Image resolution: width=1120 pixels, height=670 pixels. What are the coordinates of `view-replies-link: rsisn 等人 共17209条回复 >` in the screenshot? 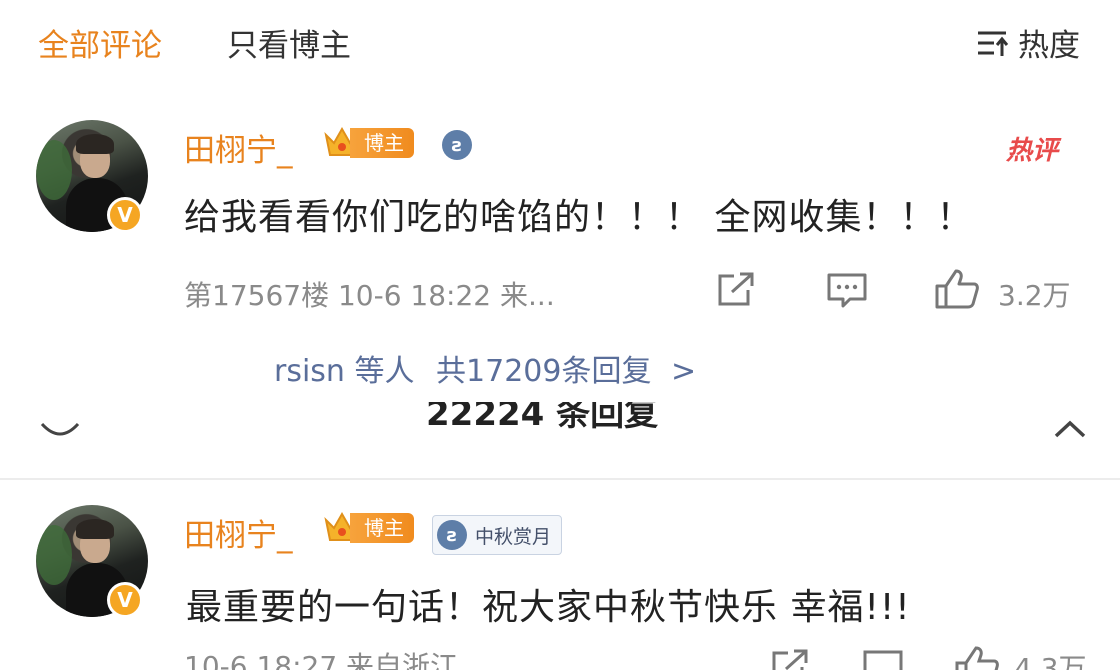 It's located at (485, 368).